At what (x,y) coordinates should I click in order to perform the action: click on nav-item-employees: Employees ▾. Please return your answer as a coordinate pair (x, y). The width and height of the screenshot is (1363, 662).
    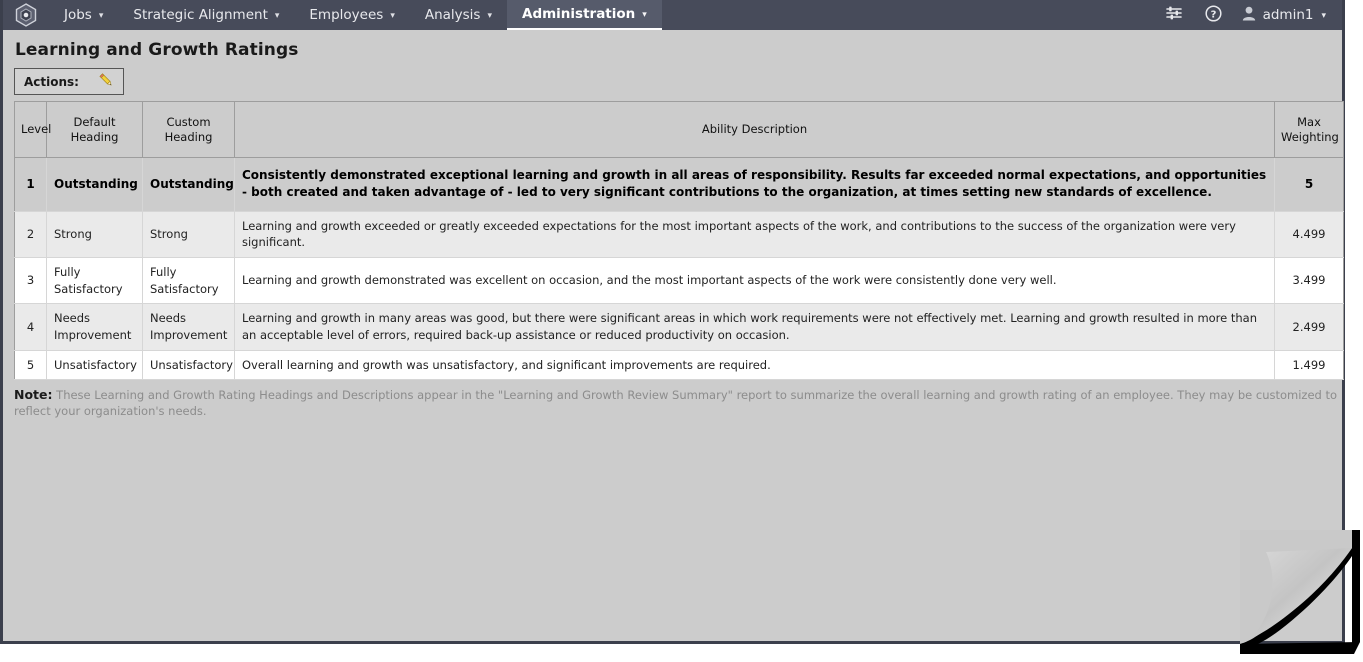
    Looking at the image, I should click on (351, 15).